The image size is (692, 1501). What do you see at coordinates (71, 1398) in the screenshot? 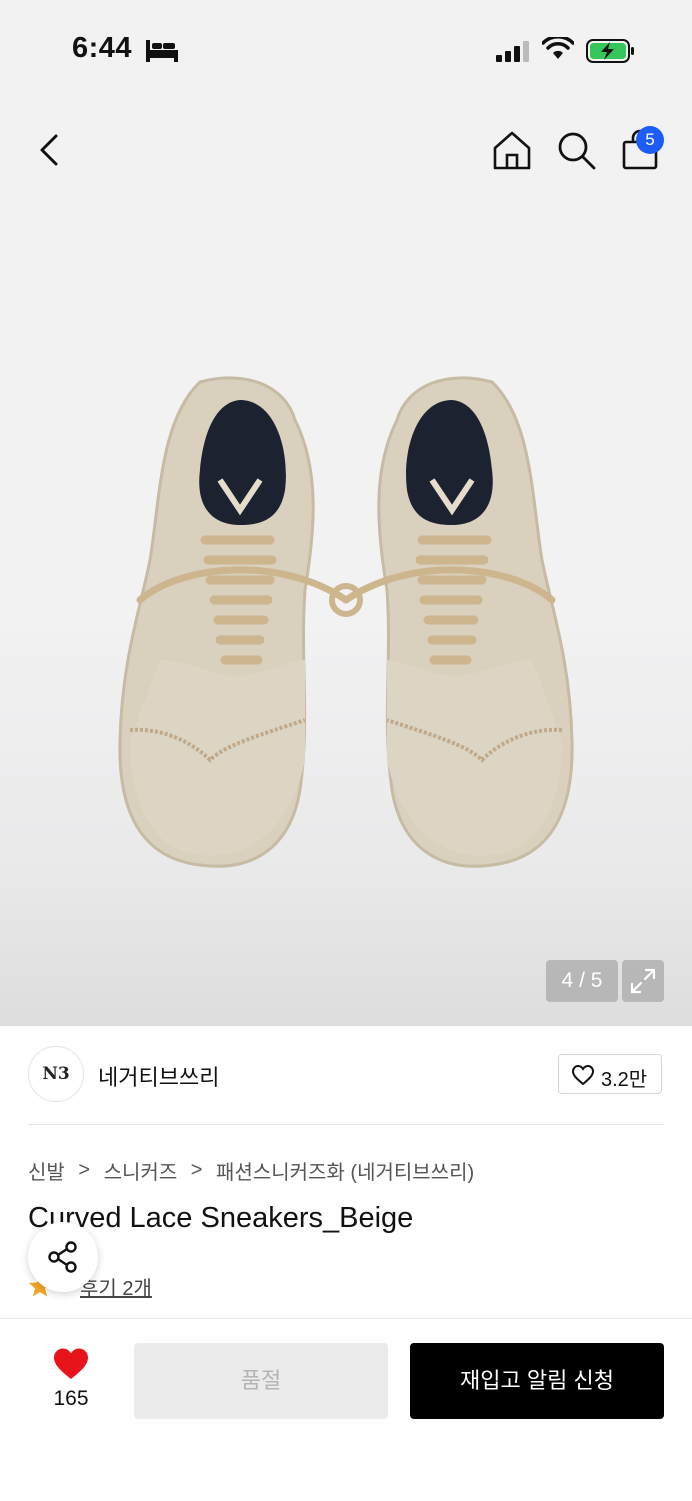
I see `wishlist-count: 165` at bounding box center [71, 1398].